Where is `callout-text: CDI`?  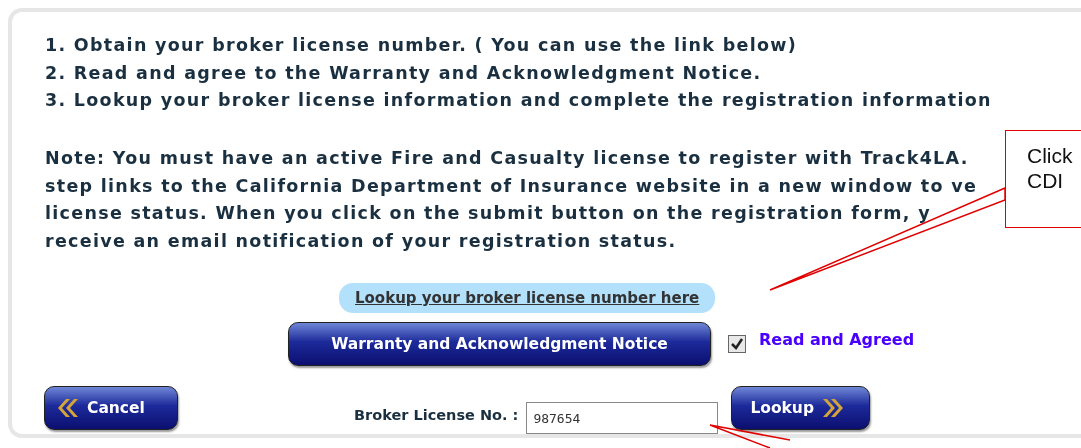
callout-text: CDI is located at coordinates (1046, 180).